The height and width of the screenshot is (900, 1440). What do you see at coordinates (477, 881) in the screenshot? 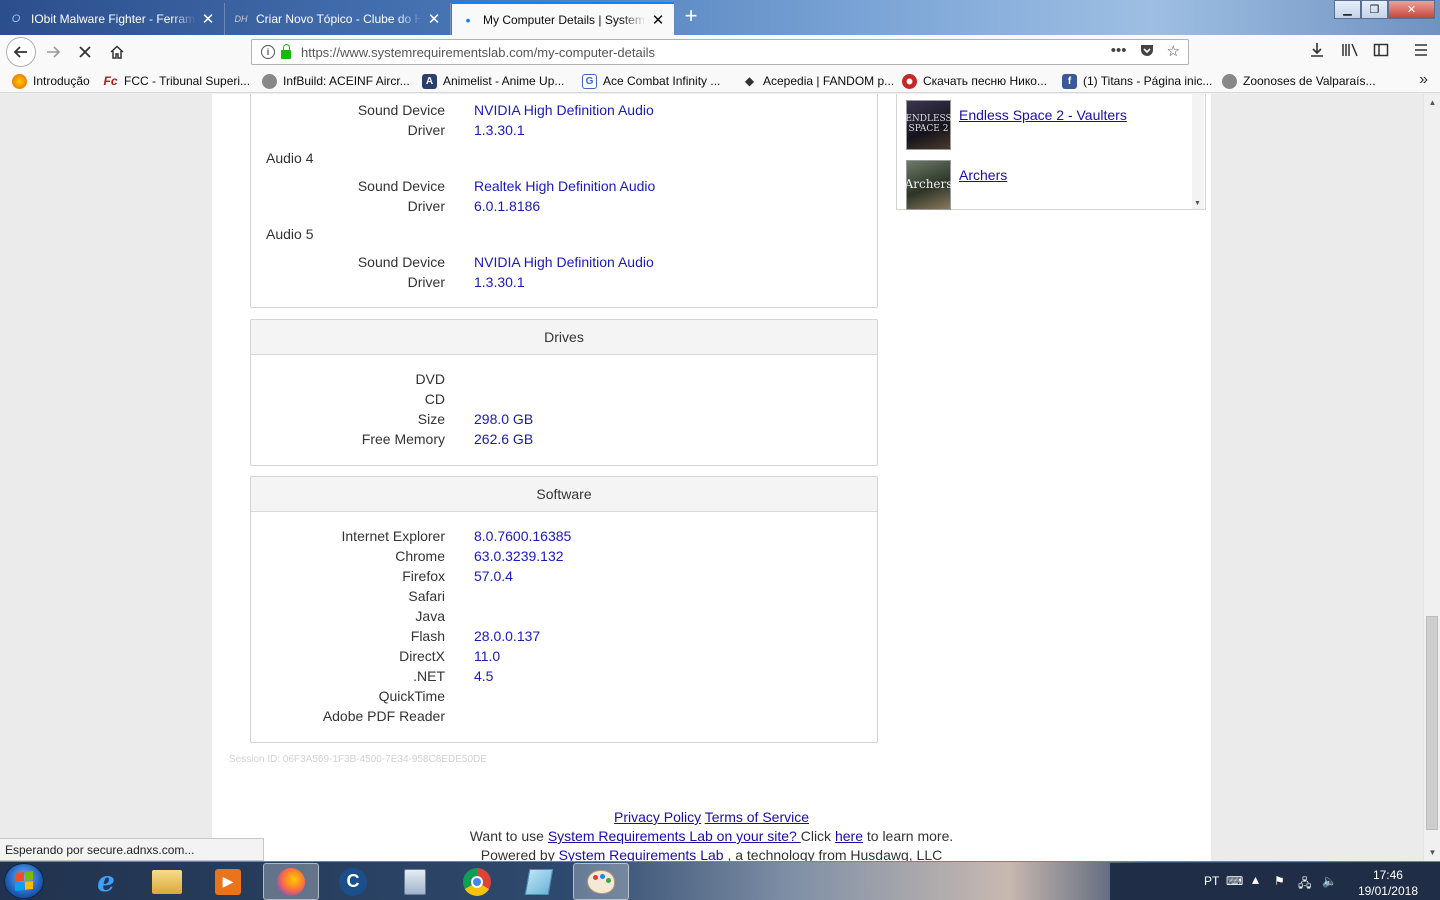
I see `chrome-taskbar-button` at bounding box center [477, 881].